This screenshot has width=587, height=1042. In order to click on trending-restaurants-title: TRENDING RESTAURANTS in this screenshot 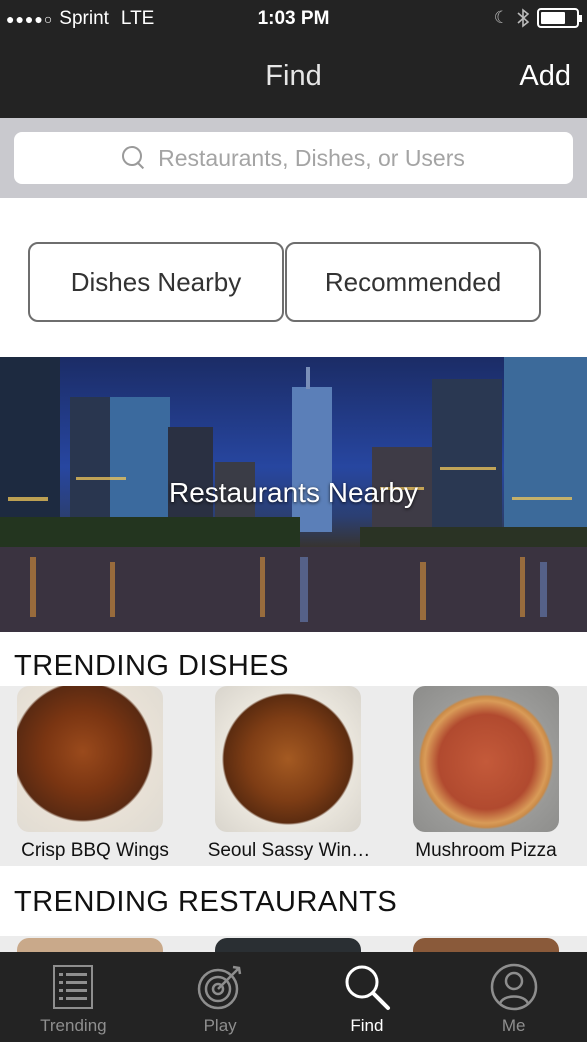, I will do `click(206, 902)`.